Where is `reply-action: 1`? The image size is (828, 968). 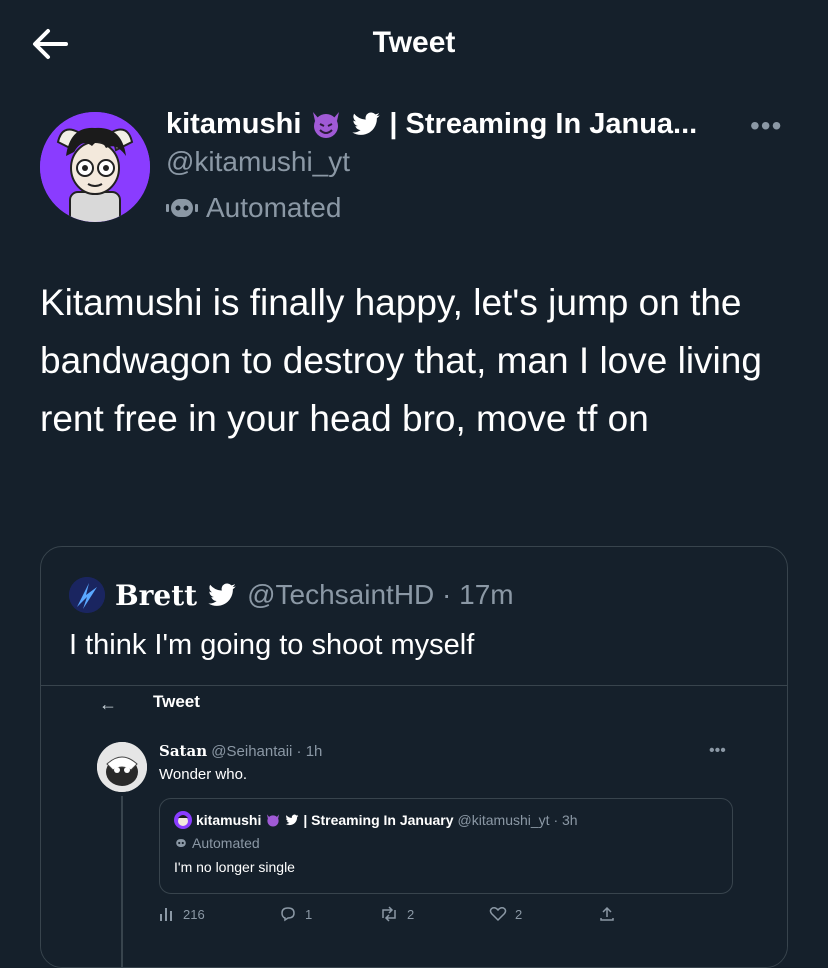
reply-action: 1 is located at coordinates (329, 914).